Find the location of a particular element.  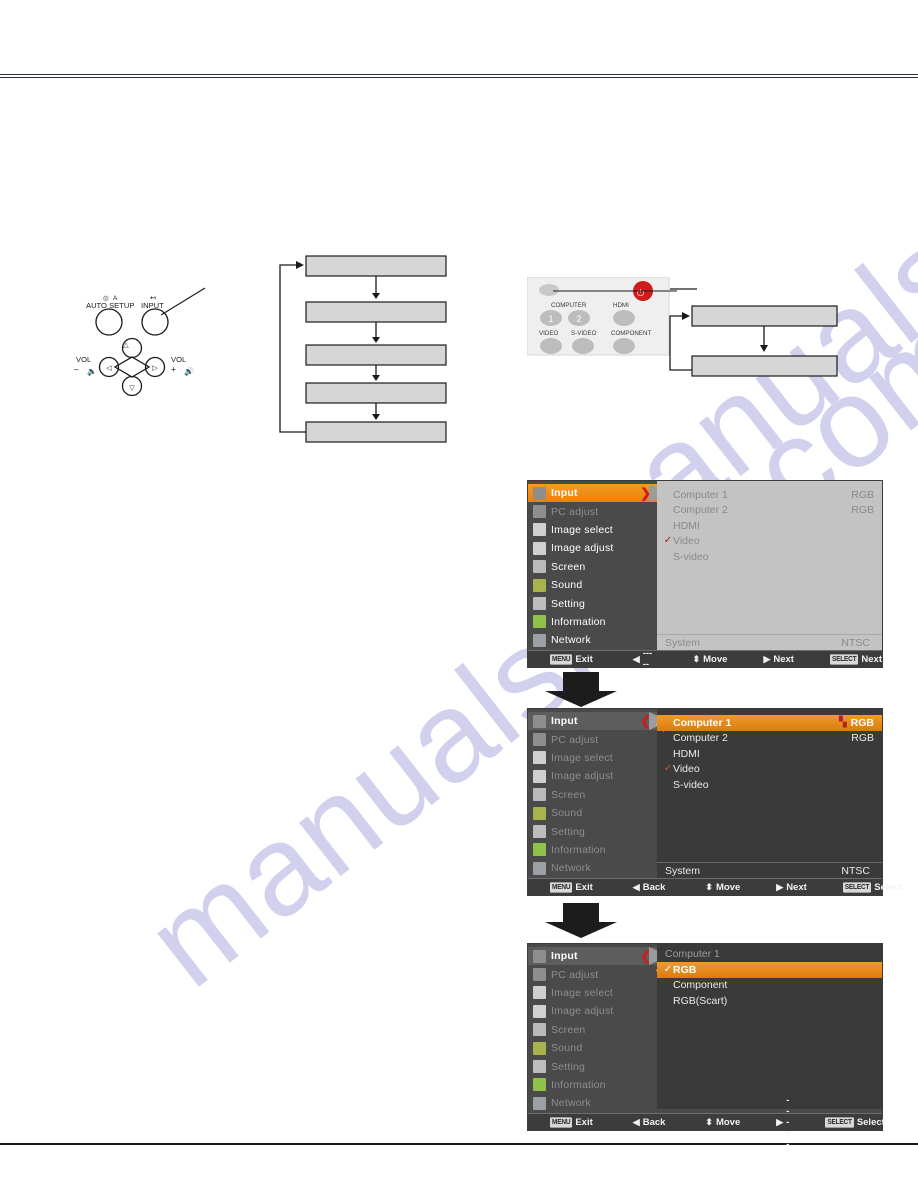

check-icon: ✓ is located at coordinates (668, 541).